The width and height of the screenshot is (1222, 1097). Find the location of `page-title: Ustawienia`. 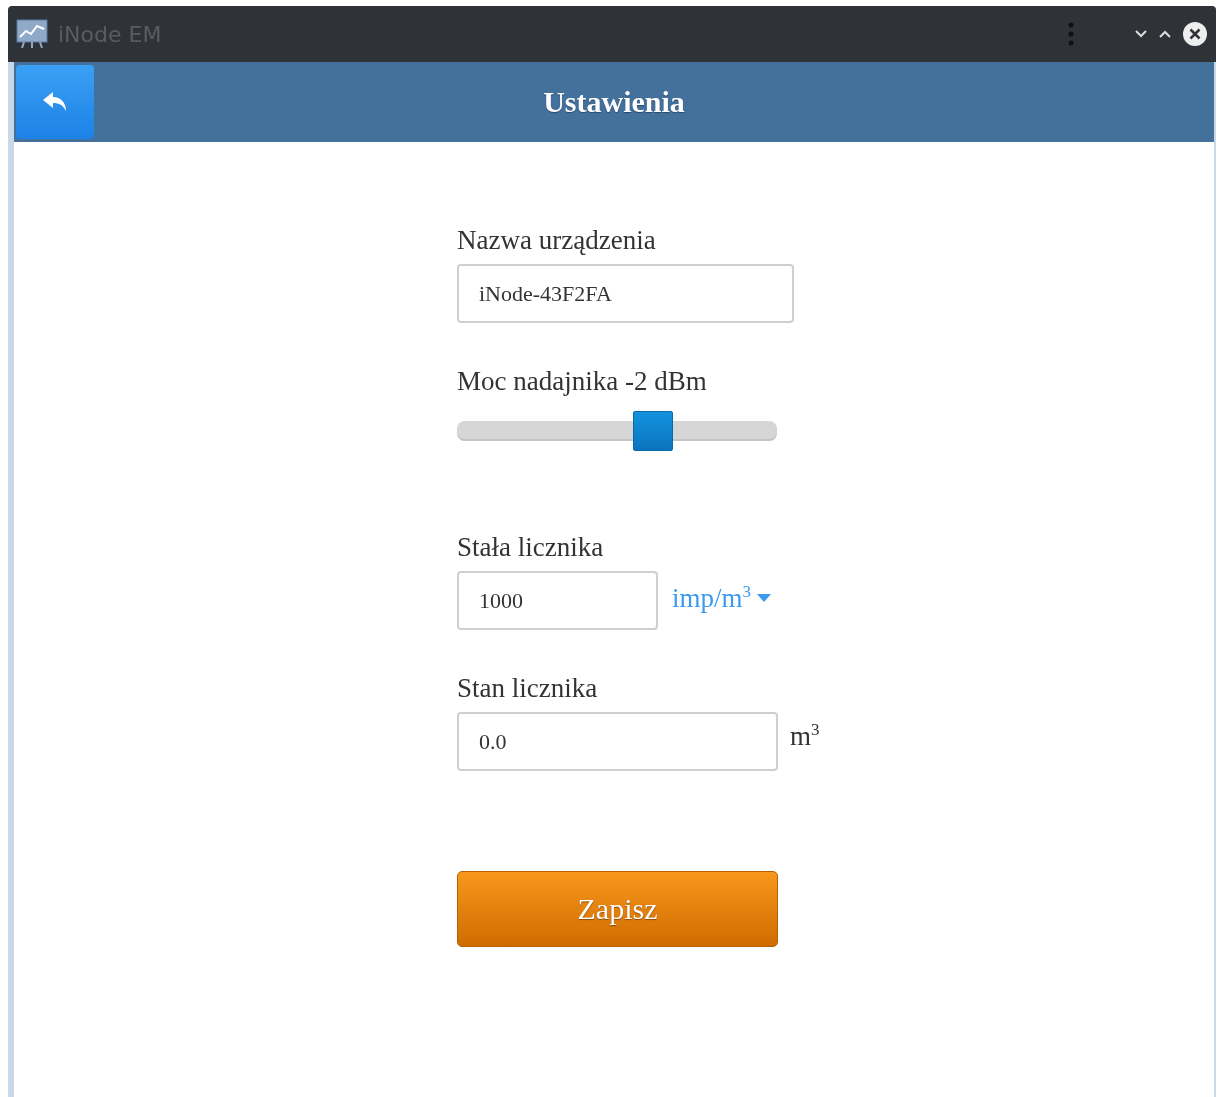

page-title: Ustawienia is located at coordinates (614, 102).